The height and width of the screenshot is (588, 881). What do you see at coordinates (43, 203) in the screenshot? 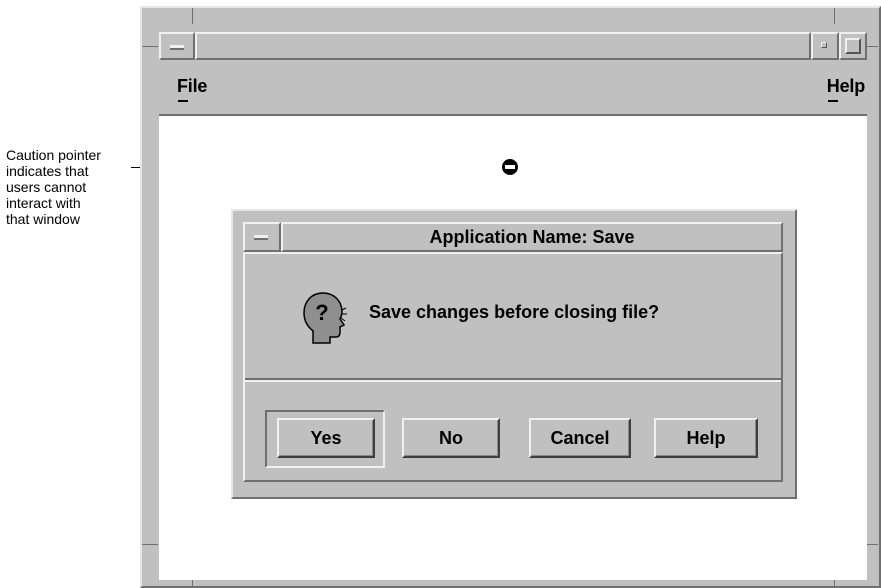
I see `annotation-line: interact with` at bounding box center [43, 203].